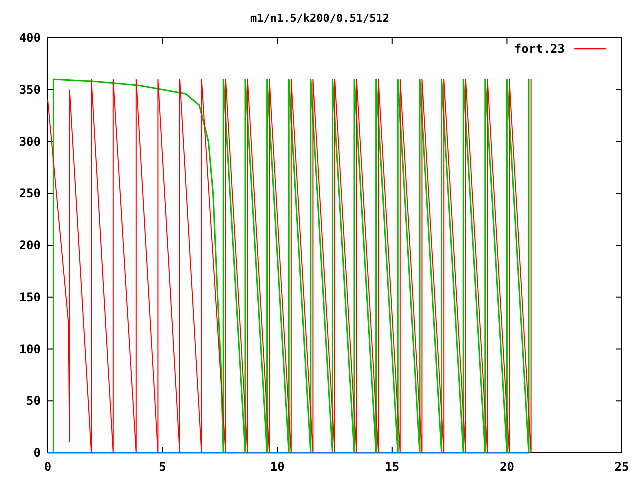  Describe the element at coordinates (320, 18) in the screenshot. I see `chart-title: m1/n1.5/k200/0.51/512` at that location.